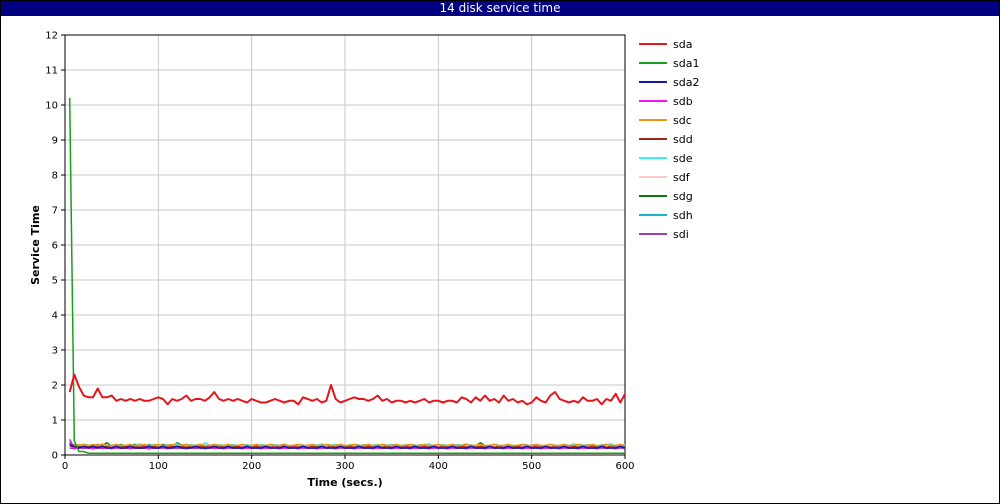 This screenshot has width=1000, height=504. What do you see at coordinates (55, 141) in the screenshot?
I see `y-tick-label: 9` at bounding box center [55, 141].